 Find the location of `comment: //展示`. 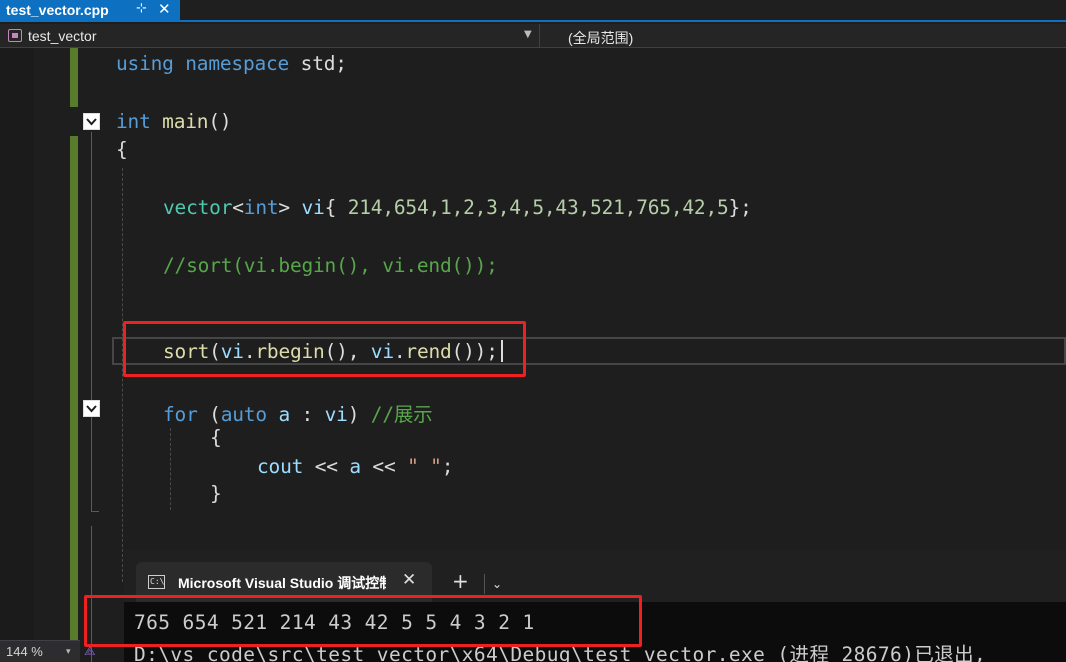

comment: //展示 is located at coordinates (401, 414).